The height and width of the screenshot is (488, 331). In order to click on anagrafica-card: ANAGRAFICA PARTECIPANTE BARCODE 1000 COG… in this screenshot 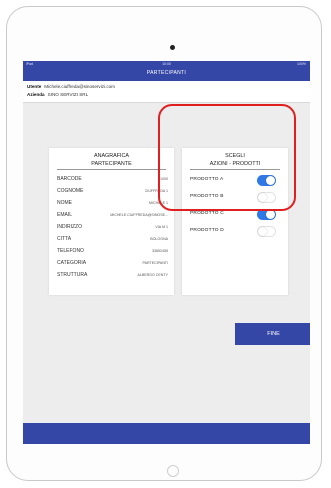, I will do `click(111, 221)`.